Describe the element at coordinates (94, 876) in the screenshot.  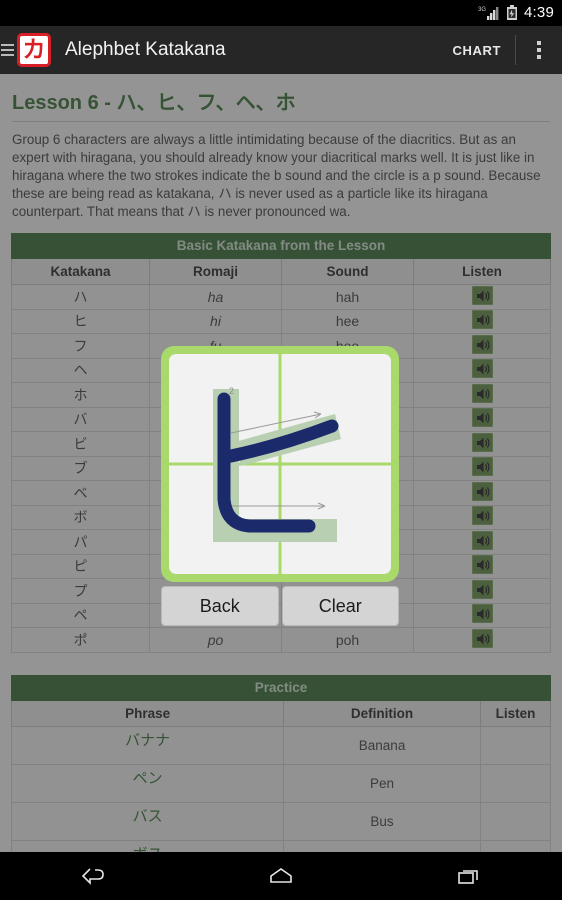
I see `back-arrow-icon` at that location.